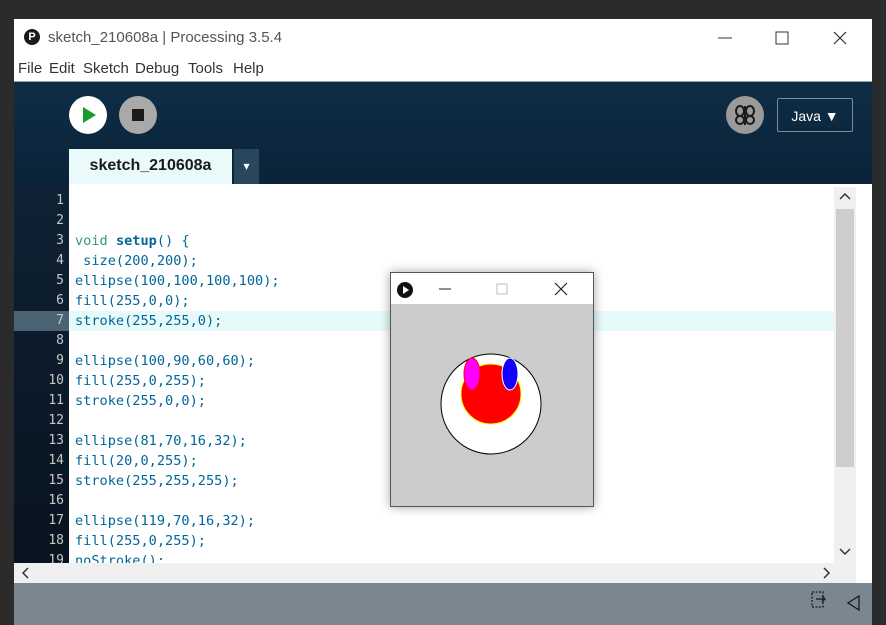 This screenshot has width=886, height=625. I want to click on console-status-bar, so click(443, 604).